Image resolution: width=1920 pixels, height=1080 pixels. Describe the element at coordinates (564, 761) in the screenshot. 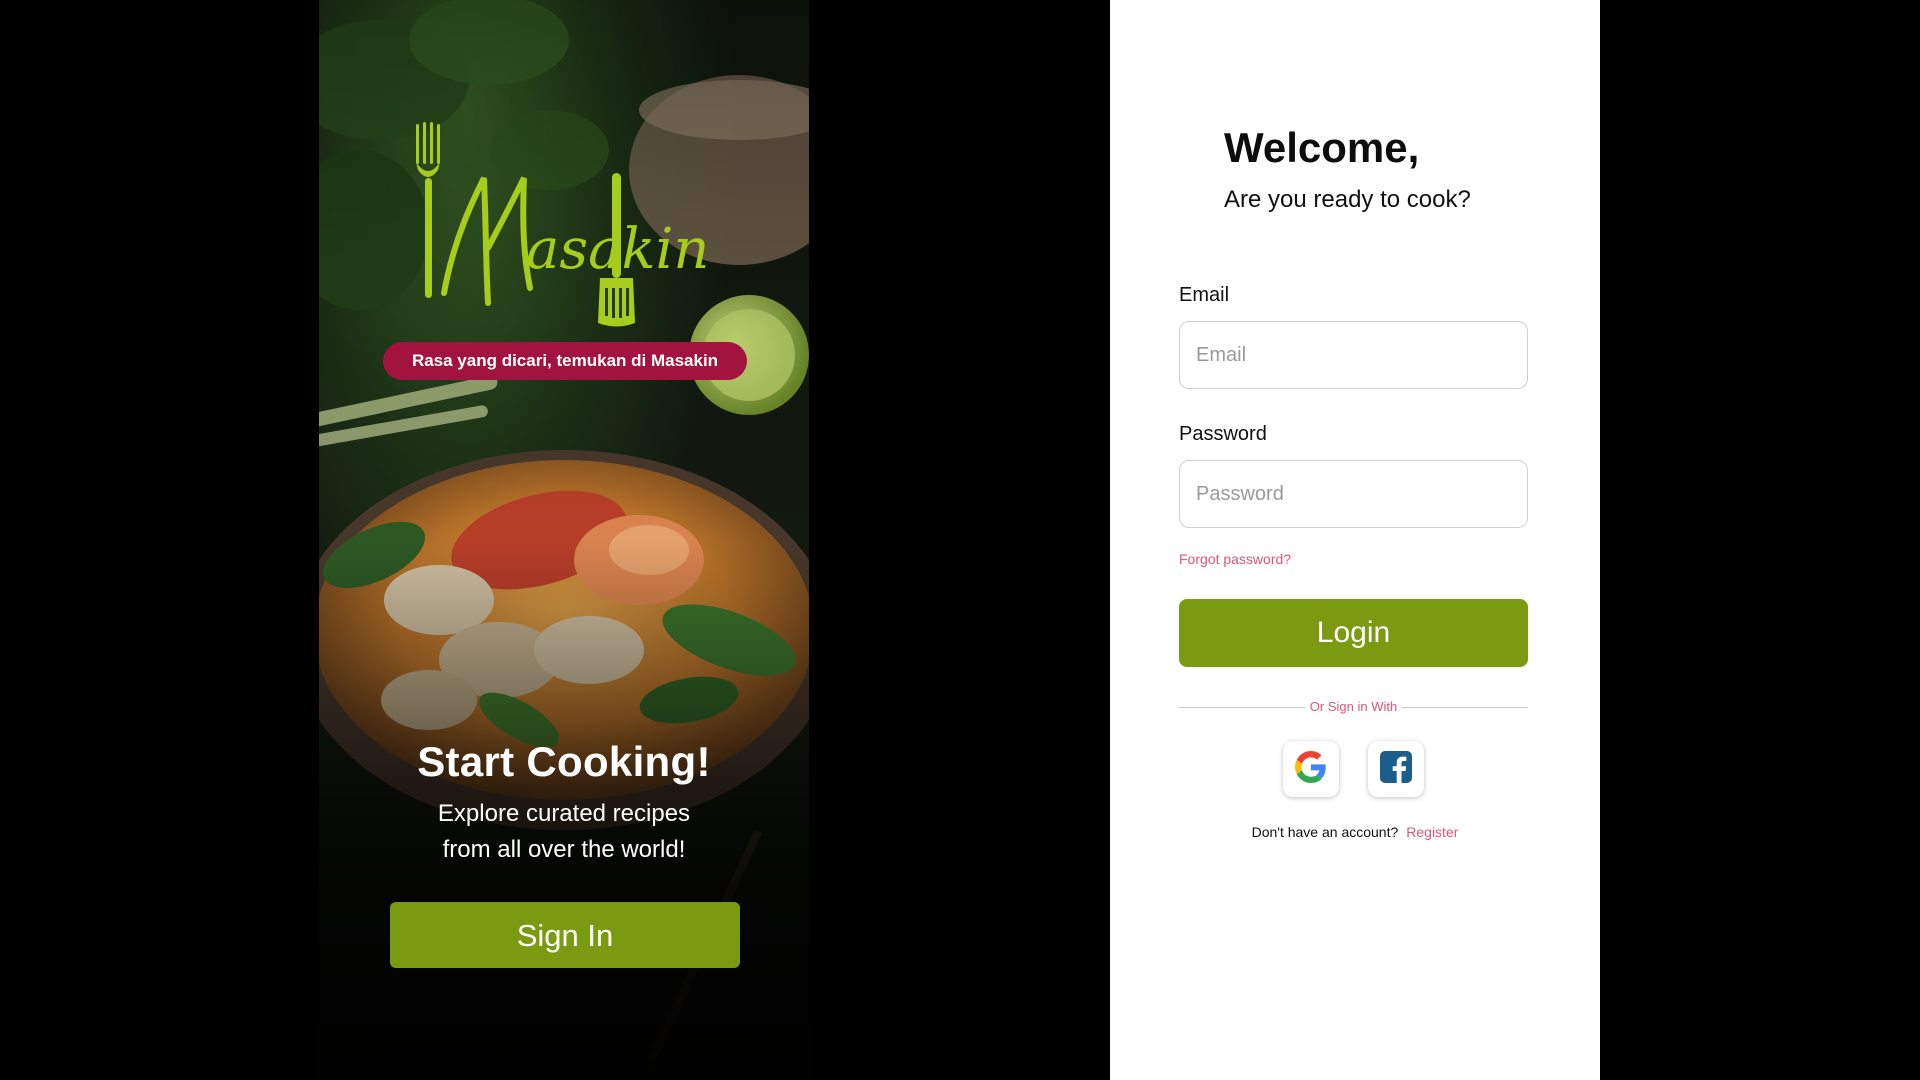

I see `splash-heading: Start Cooking!` at that location.